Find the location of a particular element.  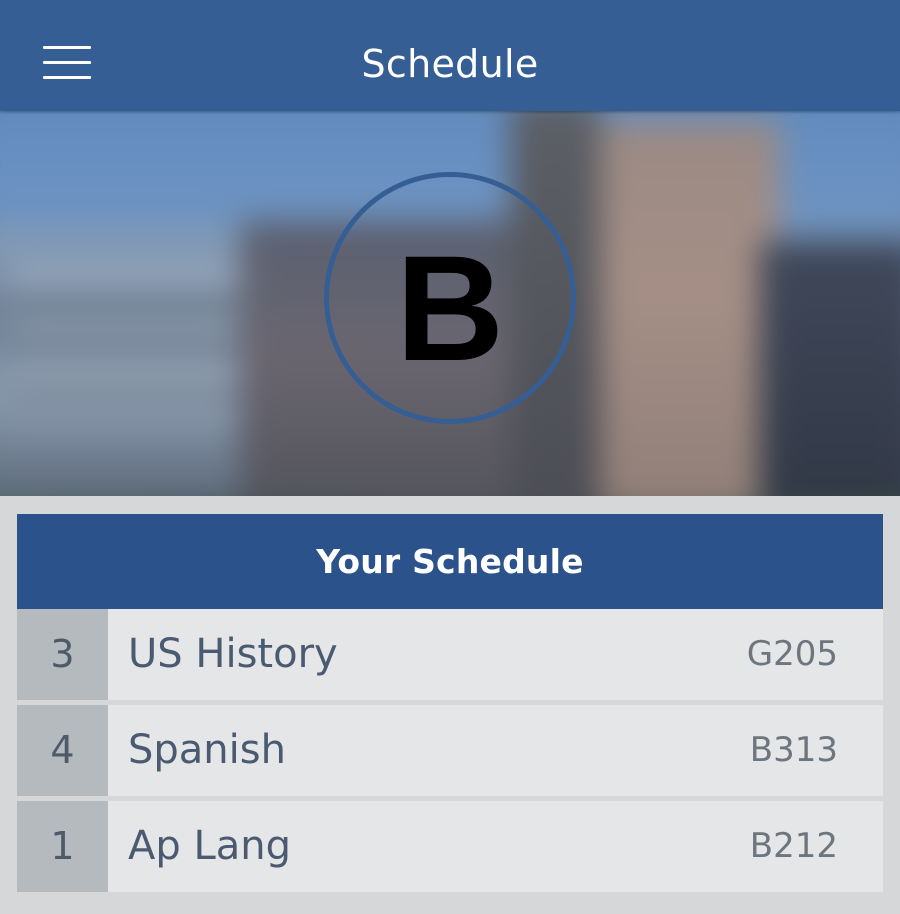

day-letter-badge: B is located at coordinates (450, 298).